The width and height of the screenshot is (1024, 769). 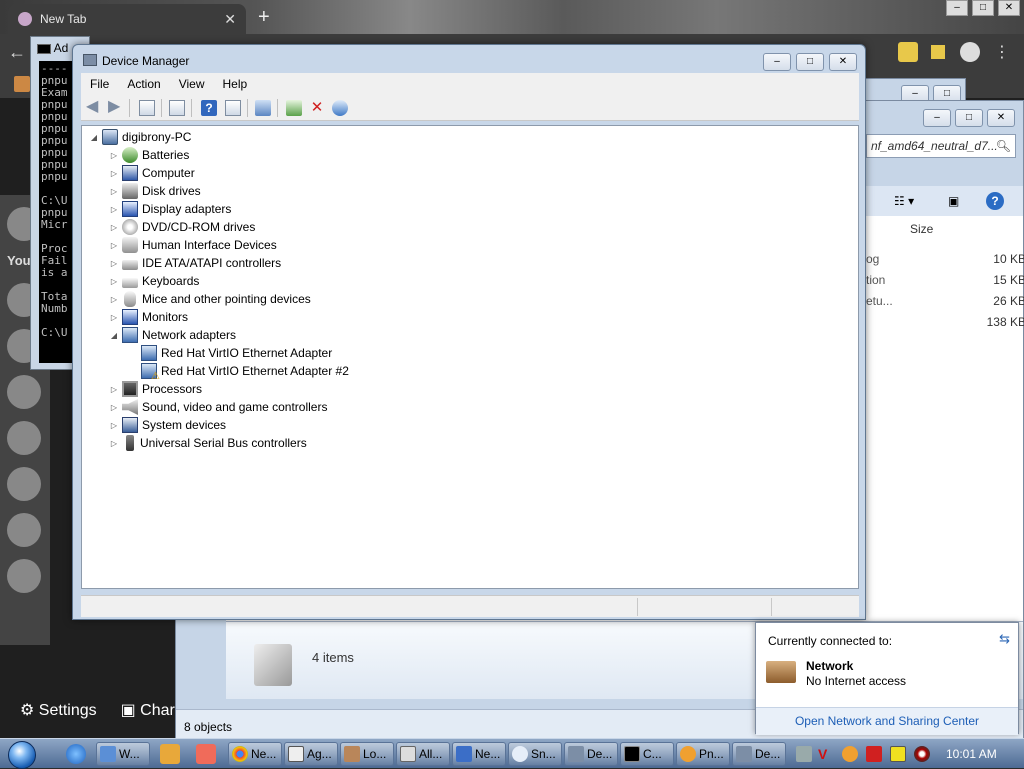 What do you see at coordinates (317, 108) in the screenshot?
I see `uninstall-device-icon: ✕` at bounding box center [317, 108].